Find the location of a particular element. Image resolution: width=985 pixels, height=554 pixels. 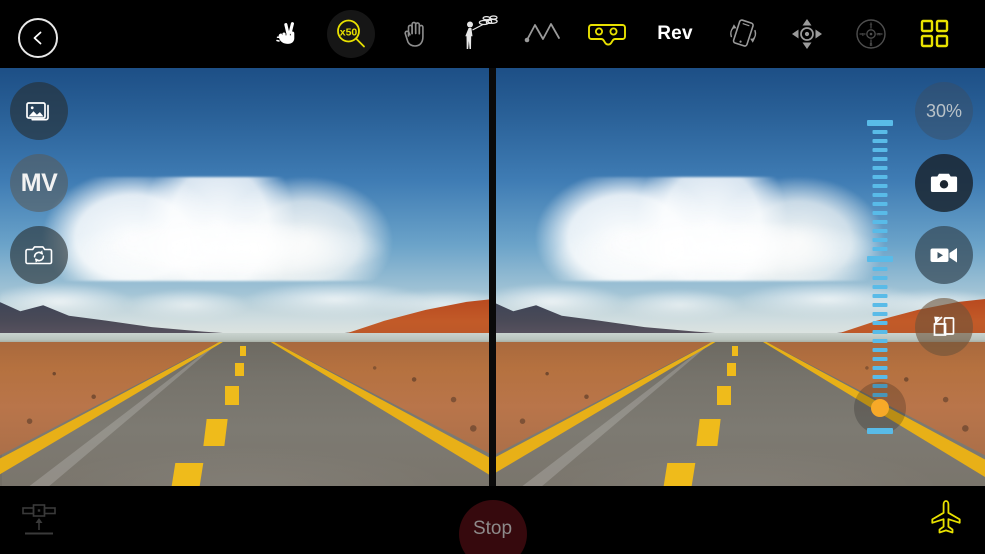

rev-label: Rev is located at coordinates (675, 33).